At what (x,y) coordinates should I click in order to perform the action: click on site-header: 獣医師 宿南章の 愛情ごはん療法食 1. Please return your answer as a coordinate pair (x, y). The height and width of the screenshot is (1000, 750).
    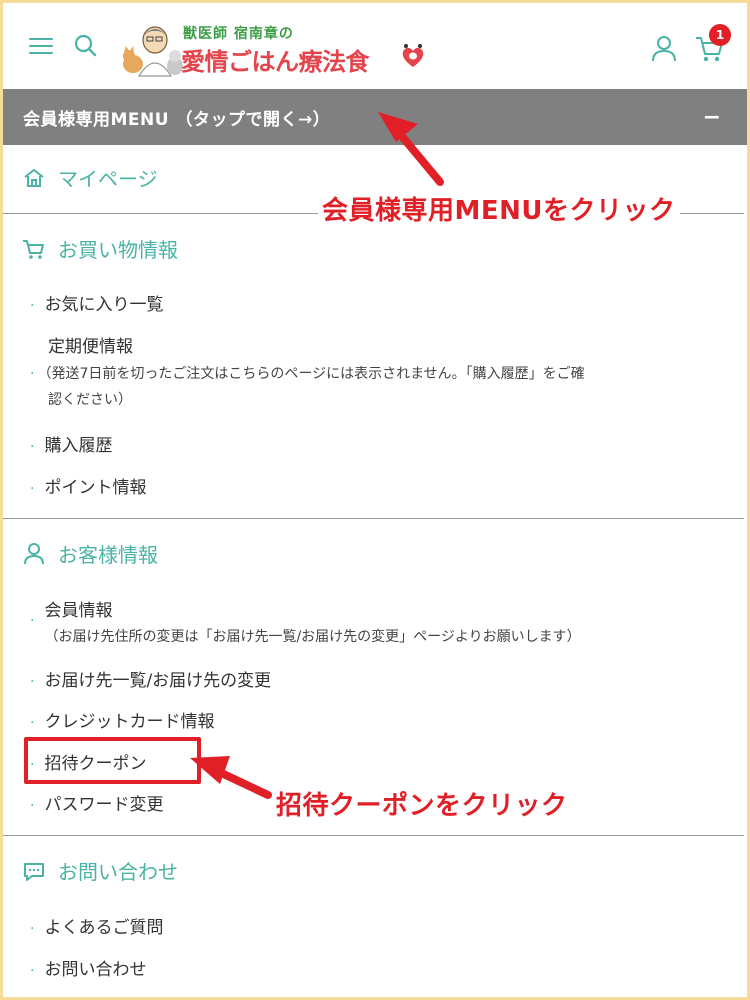
    Looking at the image, I should click on (375, 46).